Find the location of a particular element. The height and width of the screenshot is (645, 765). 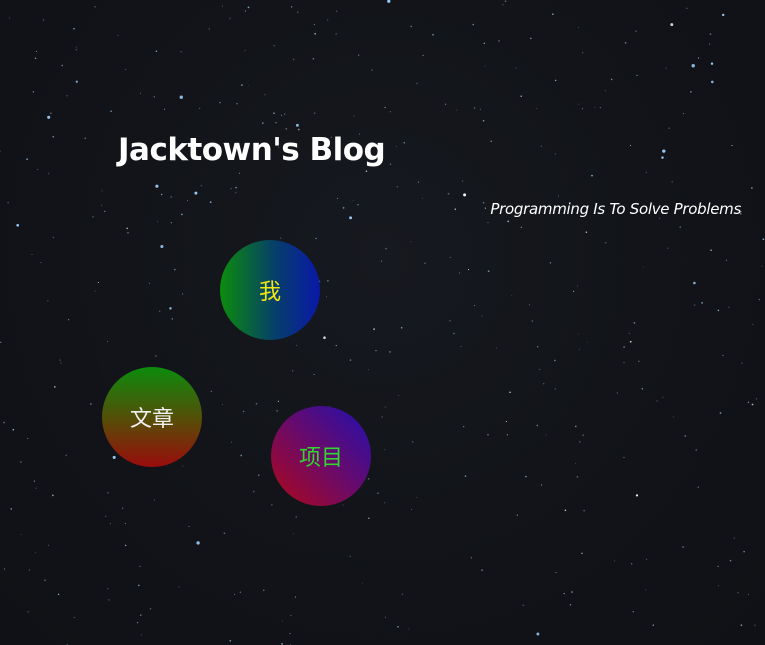

nav-bubble-articles-label: 文章 is located at coordinates (151, 419).